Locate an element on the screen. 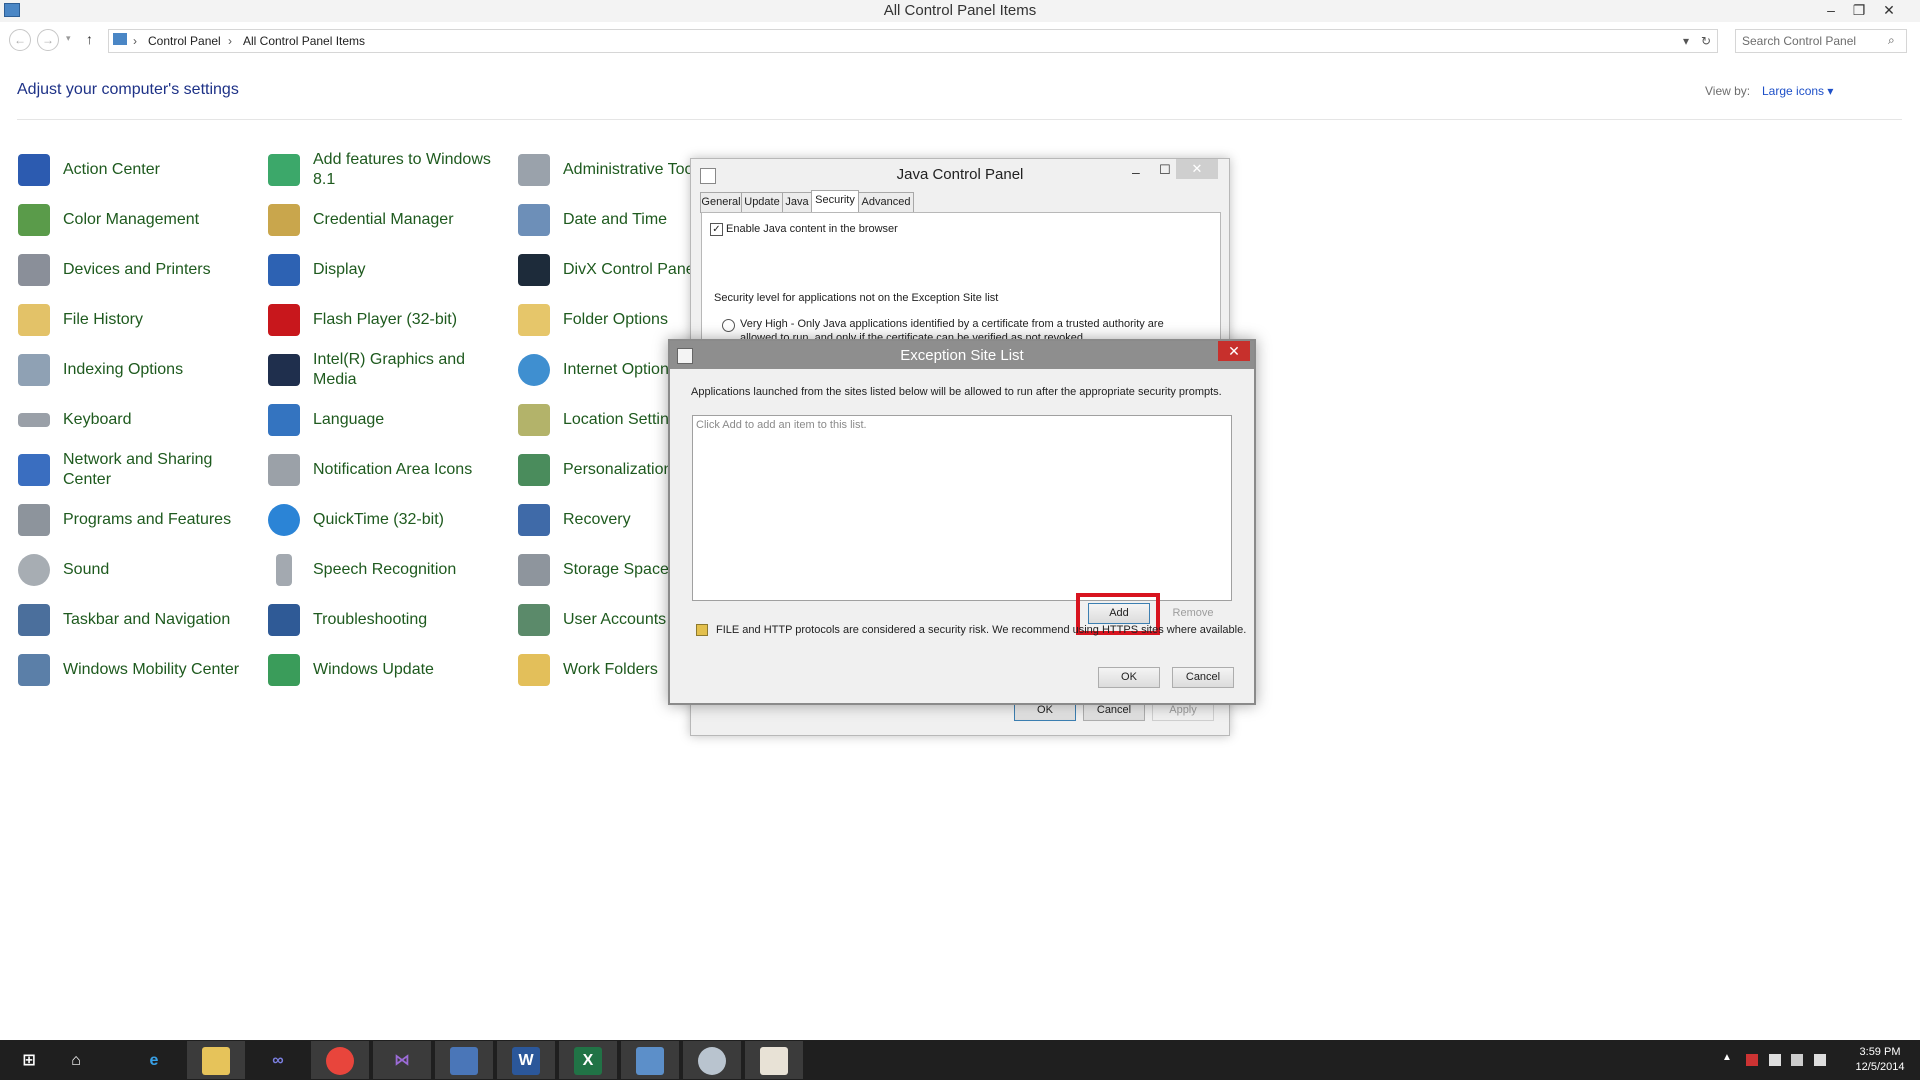 The width and height of the screenshot is (1920, 1080). item-sound: Sound is located at coordinates (138, 570).